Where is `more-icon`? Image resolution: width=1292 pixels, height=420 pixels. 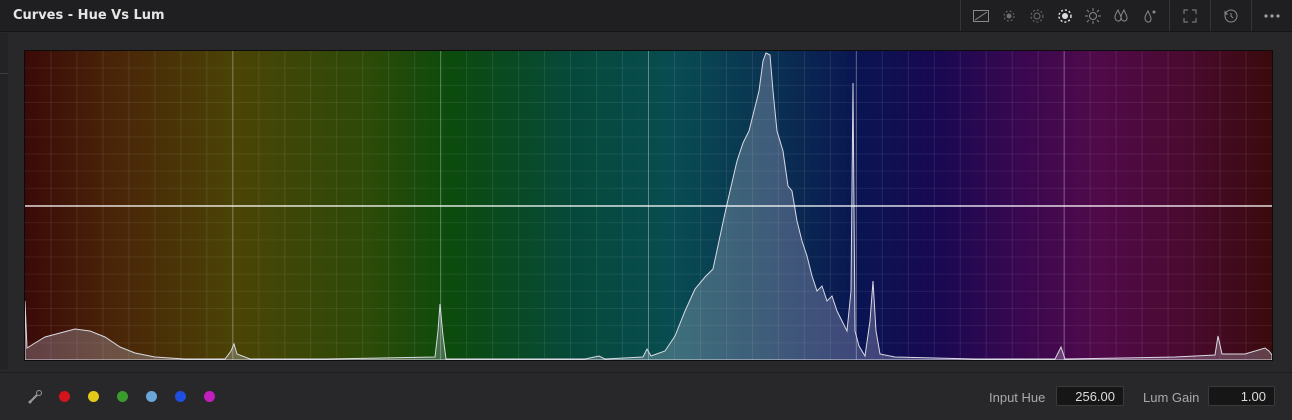 more-icon is located at coordinates (1272, 16).